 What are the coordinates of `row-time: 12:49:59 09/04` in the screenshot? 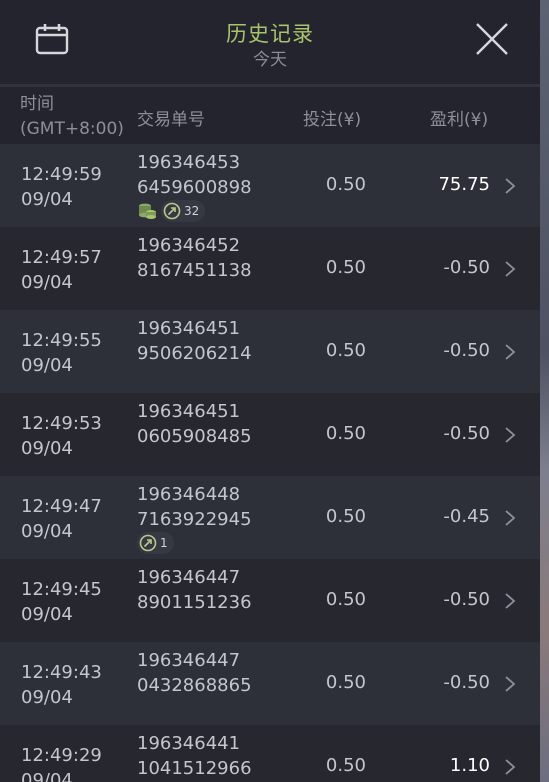 It's located at (61, 187).